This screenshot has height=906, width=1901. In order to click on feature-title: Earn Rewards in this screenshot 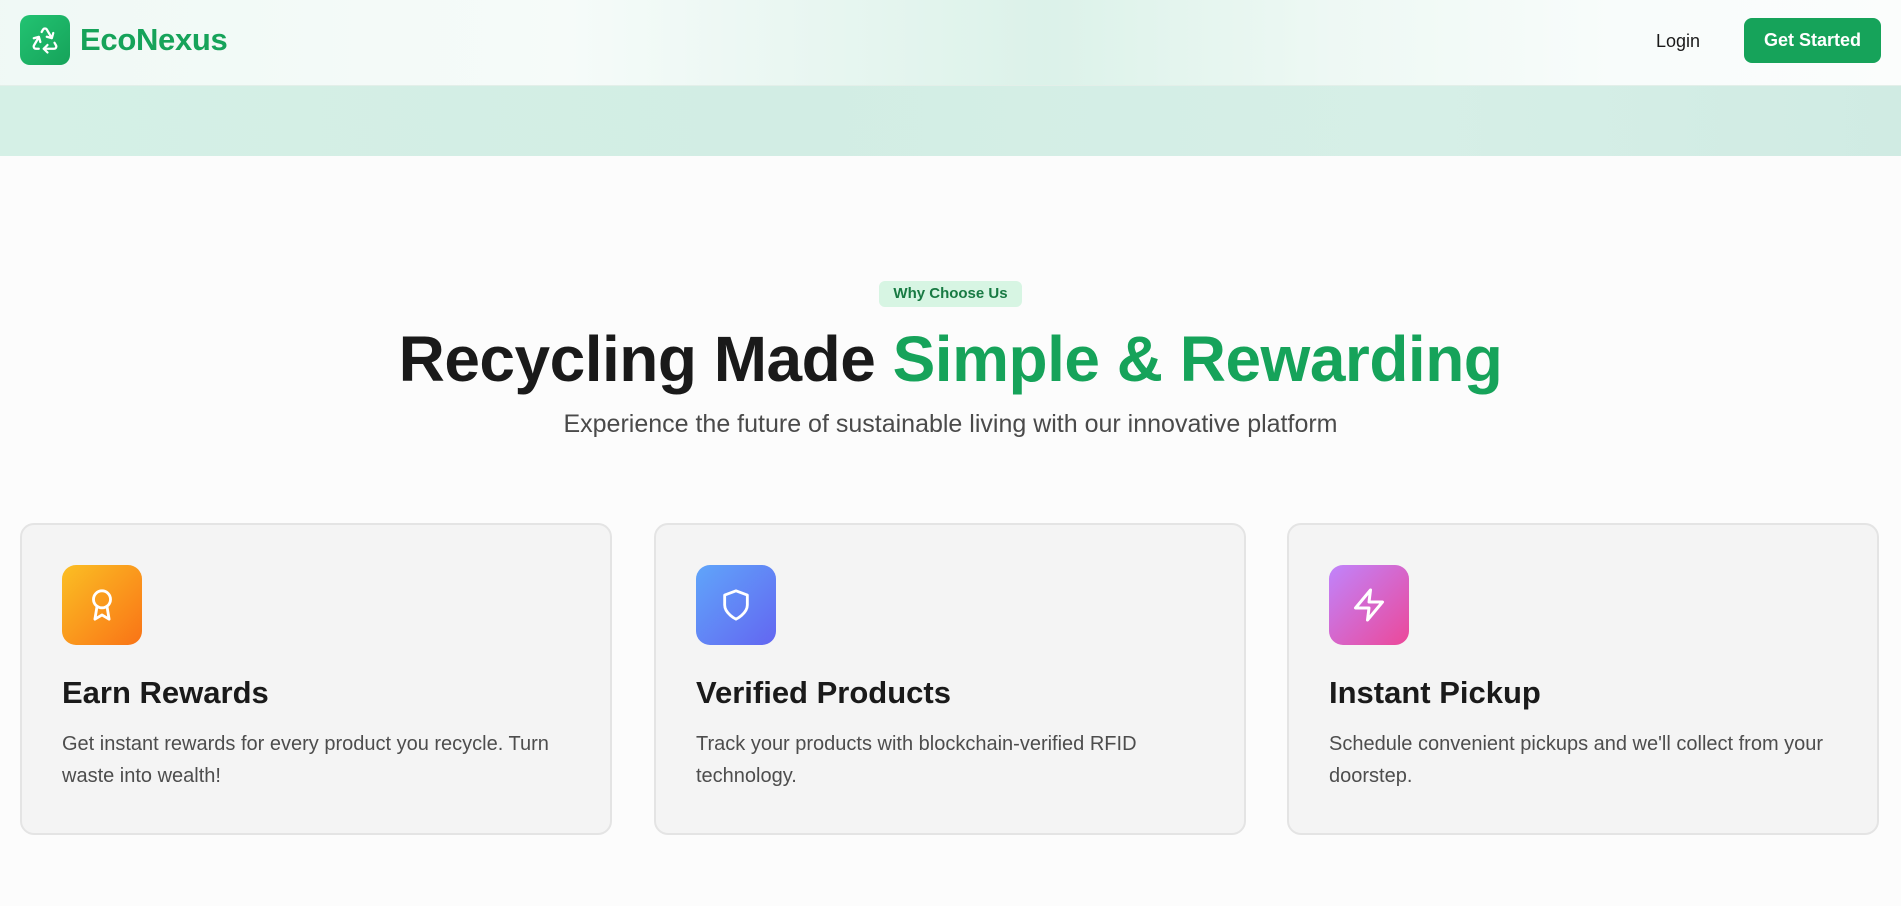, I will do `click(165, 692)`.